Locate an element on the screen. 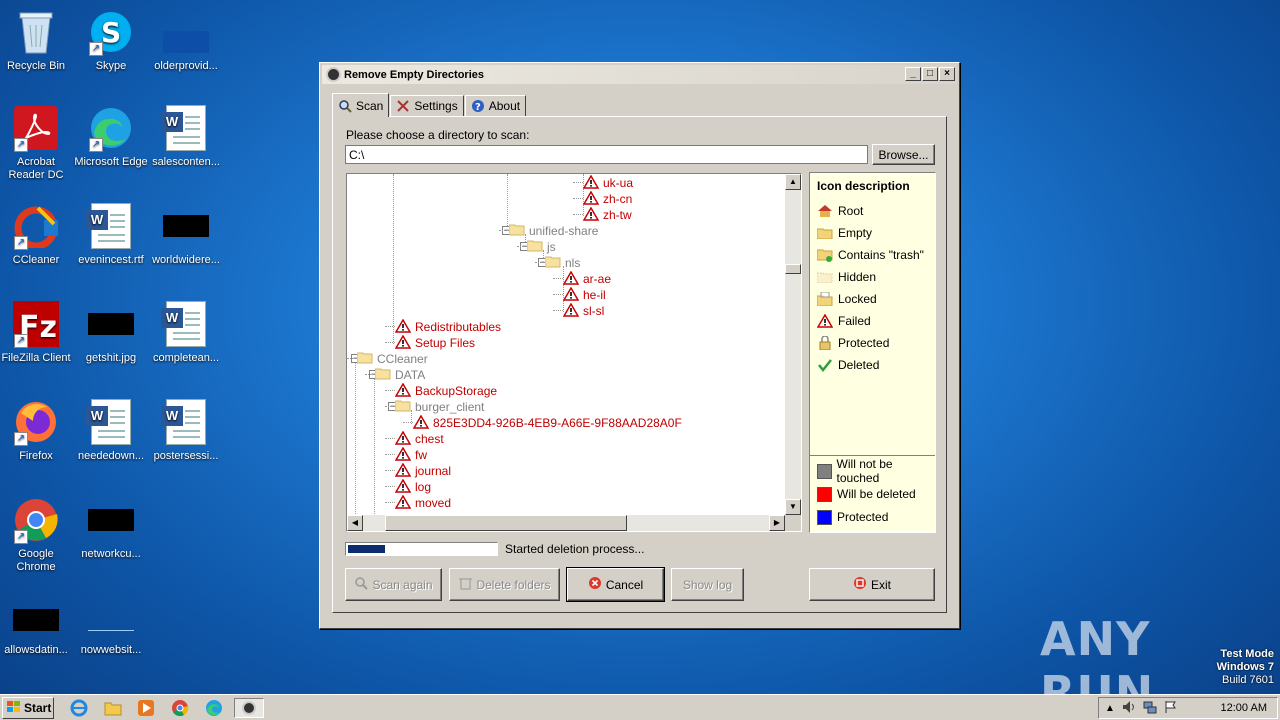 Image resolution: width=1280 pixels, height=720 pixels. clock: 12:00 AM is located at coordinates (1244, 708).